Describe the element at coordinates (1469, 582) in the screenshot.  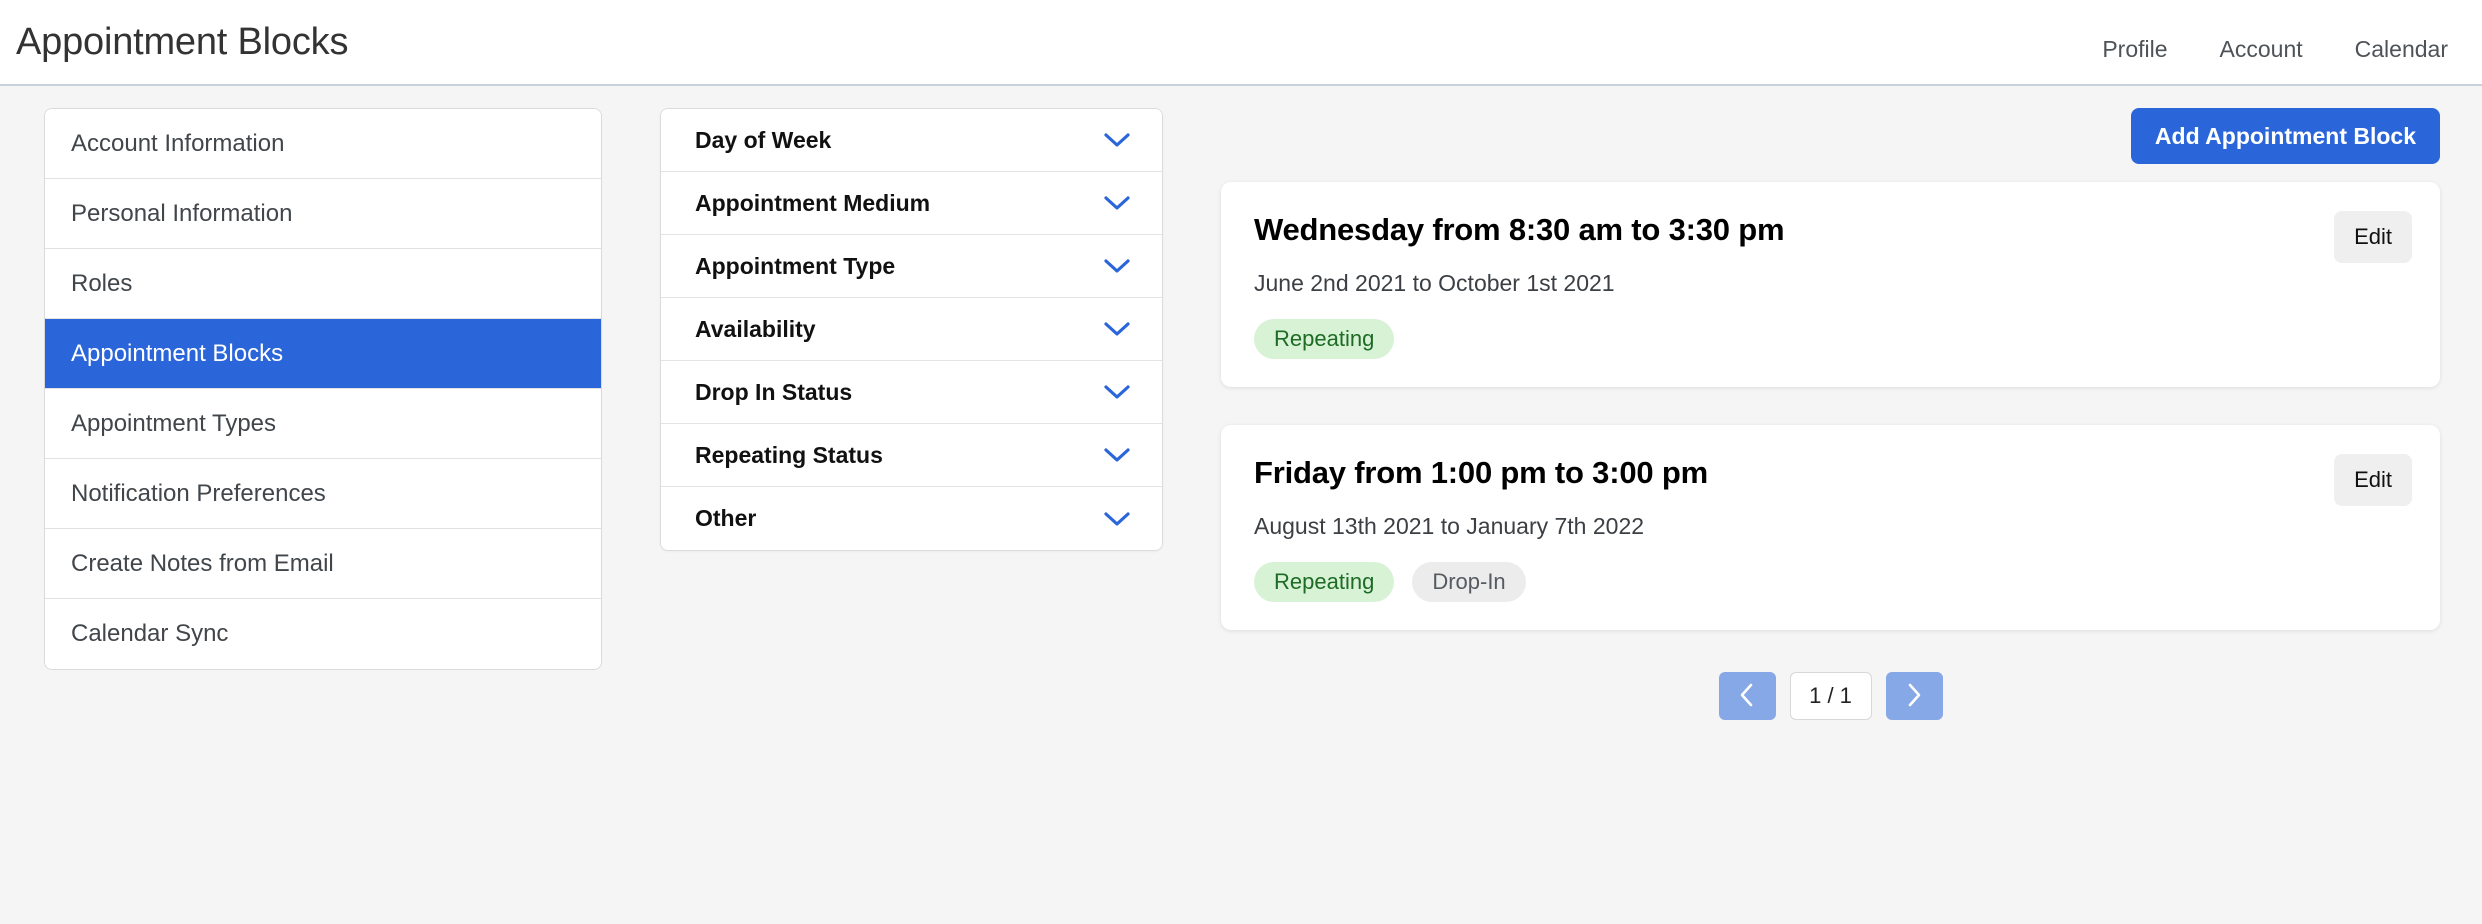
I see `status-badge-drop-in: Drop-In` at that location.